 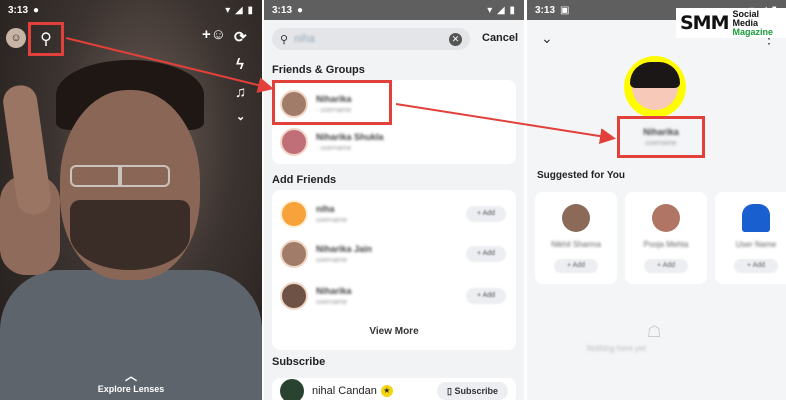 I want to click on search-input: ⚲ niha ✕, so click(x=371, y=39).